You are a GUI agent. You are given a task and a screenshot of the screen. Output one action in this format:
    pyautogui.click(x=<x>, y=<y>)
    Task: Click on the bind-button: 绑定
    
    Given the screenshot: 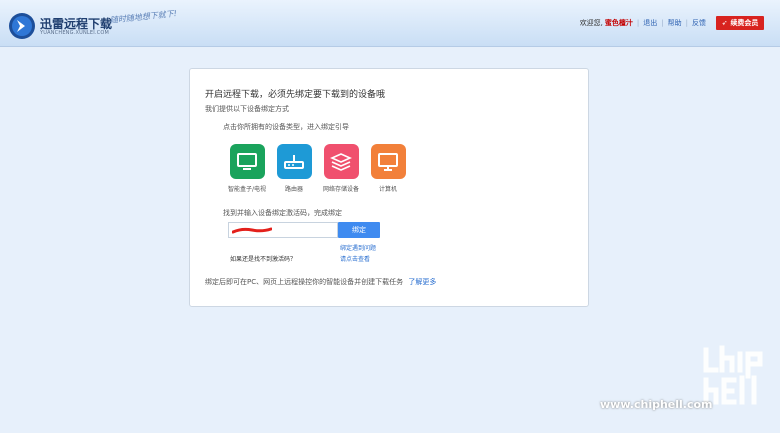 What is the action you would take?
    pyautogui.click(x=359, y=230)
    